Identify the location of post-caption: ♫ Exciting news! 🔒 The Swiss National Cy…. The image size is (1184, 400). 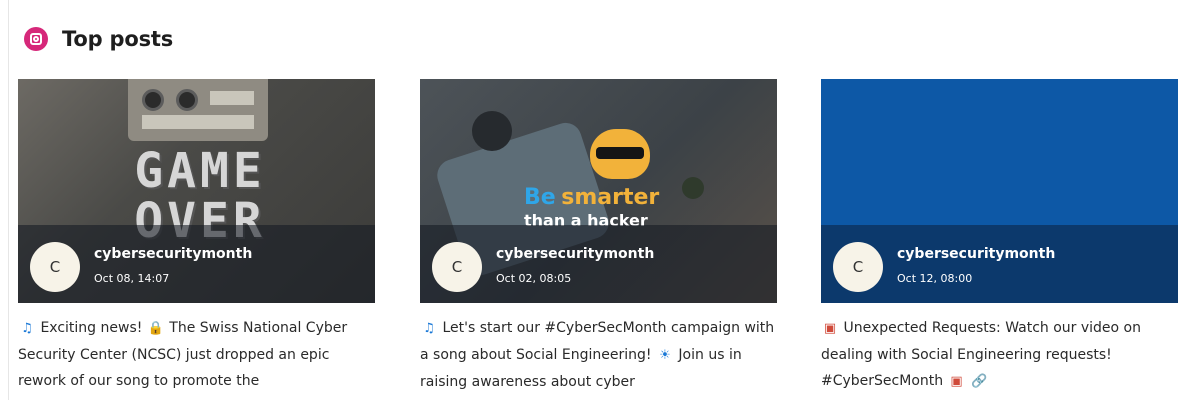
(198, 354).